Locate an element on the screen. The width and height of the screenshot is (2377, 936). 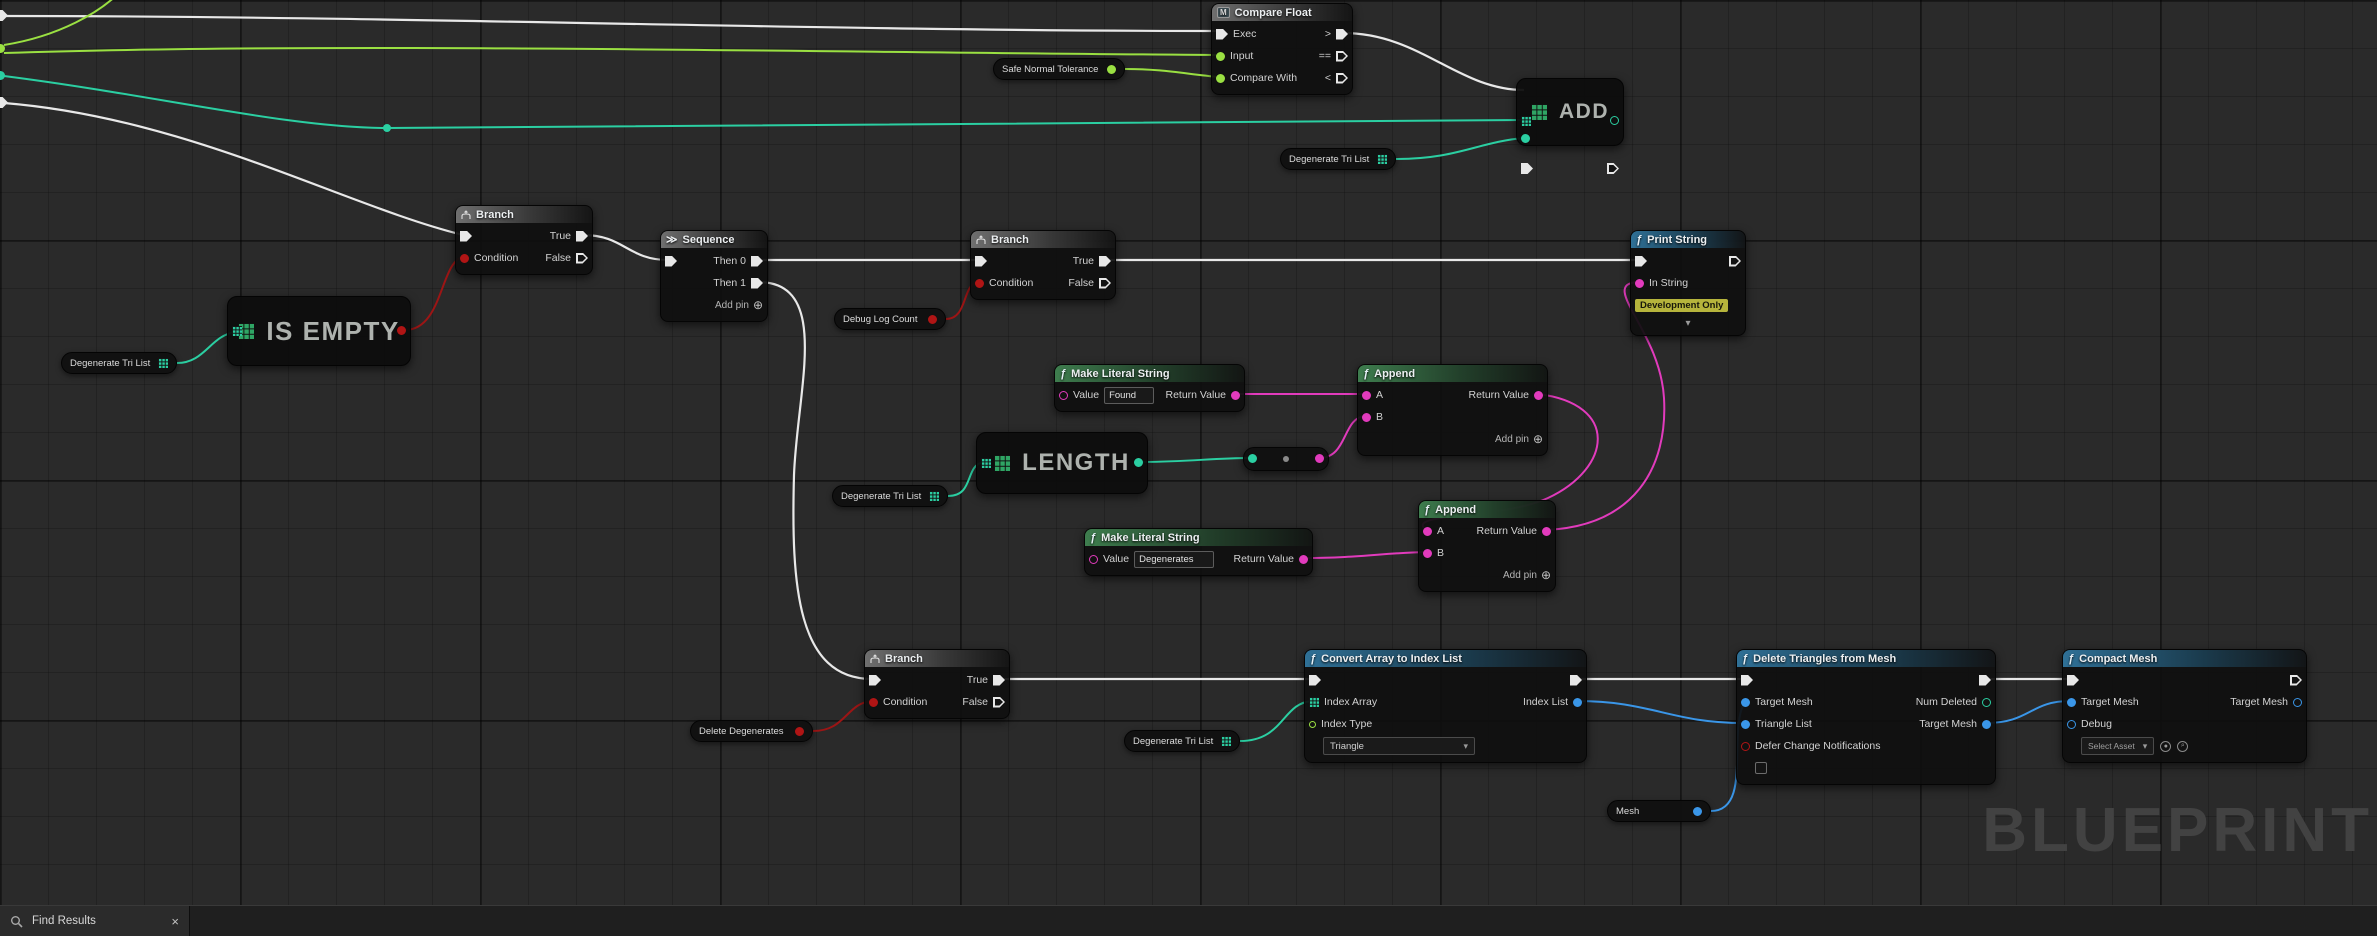
make-literal-string-node-1: ƒ Make Literal String Value Return Value is located at coordinates (1149, 388).